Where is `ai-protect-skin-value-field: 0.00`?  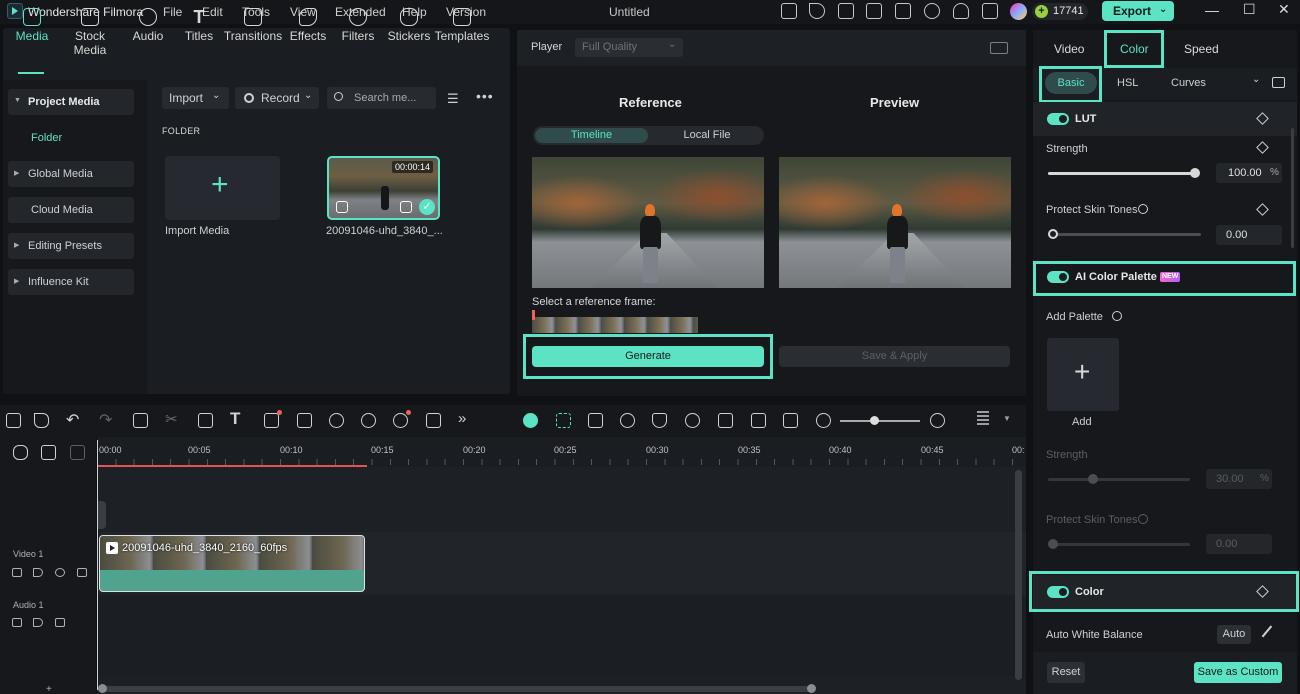 ai-protect-skin-value-field: 0.00 is located at coordinates (1239, 544).